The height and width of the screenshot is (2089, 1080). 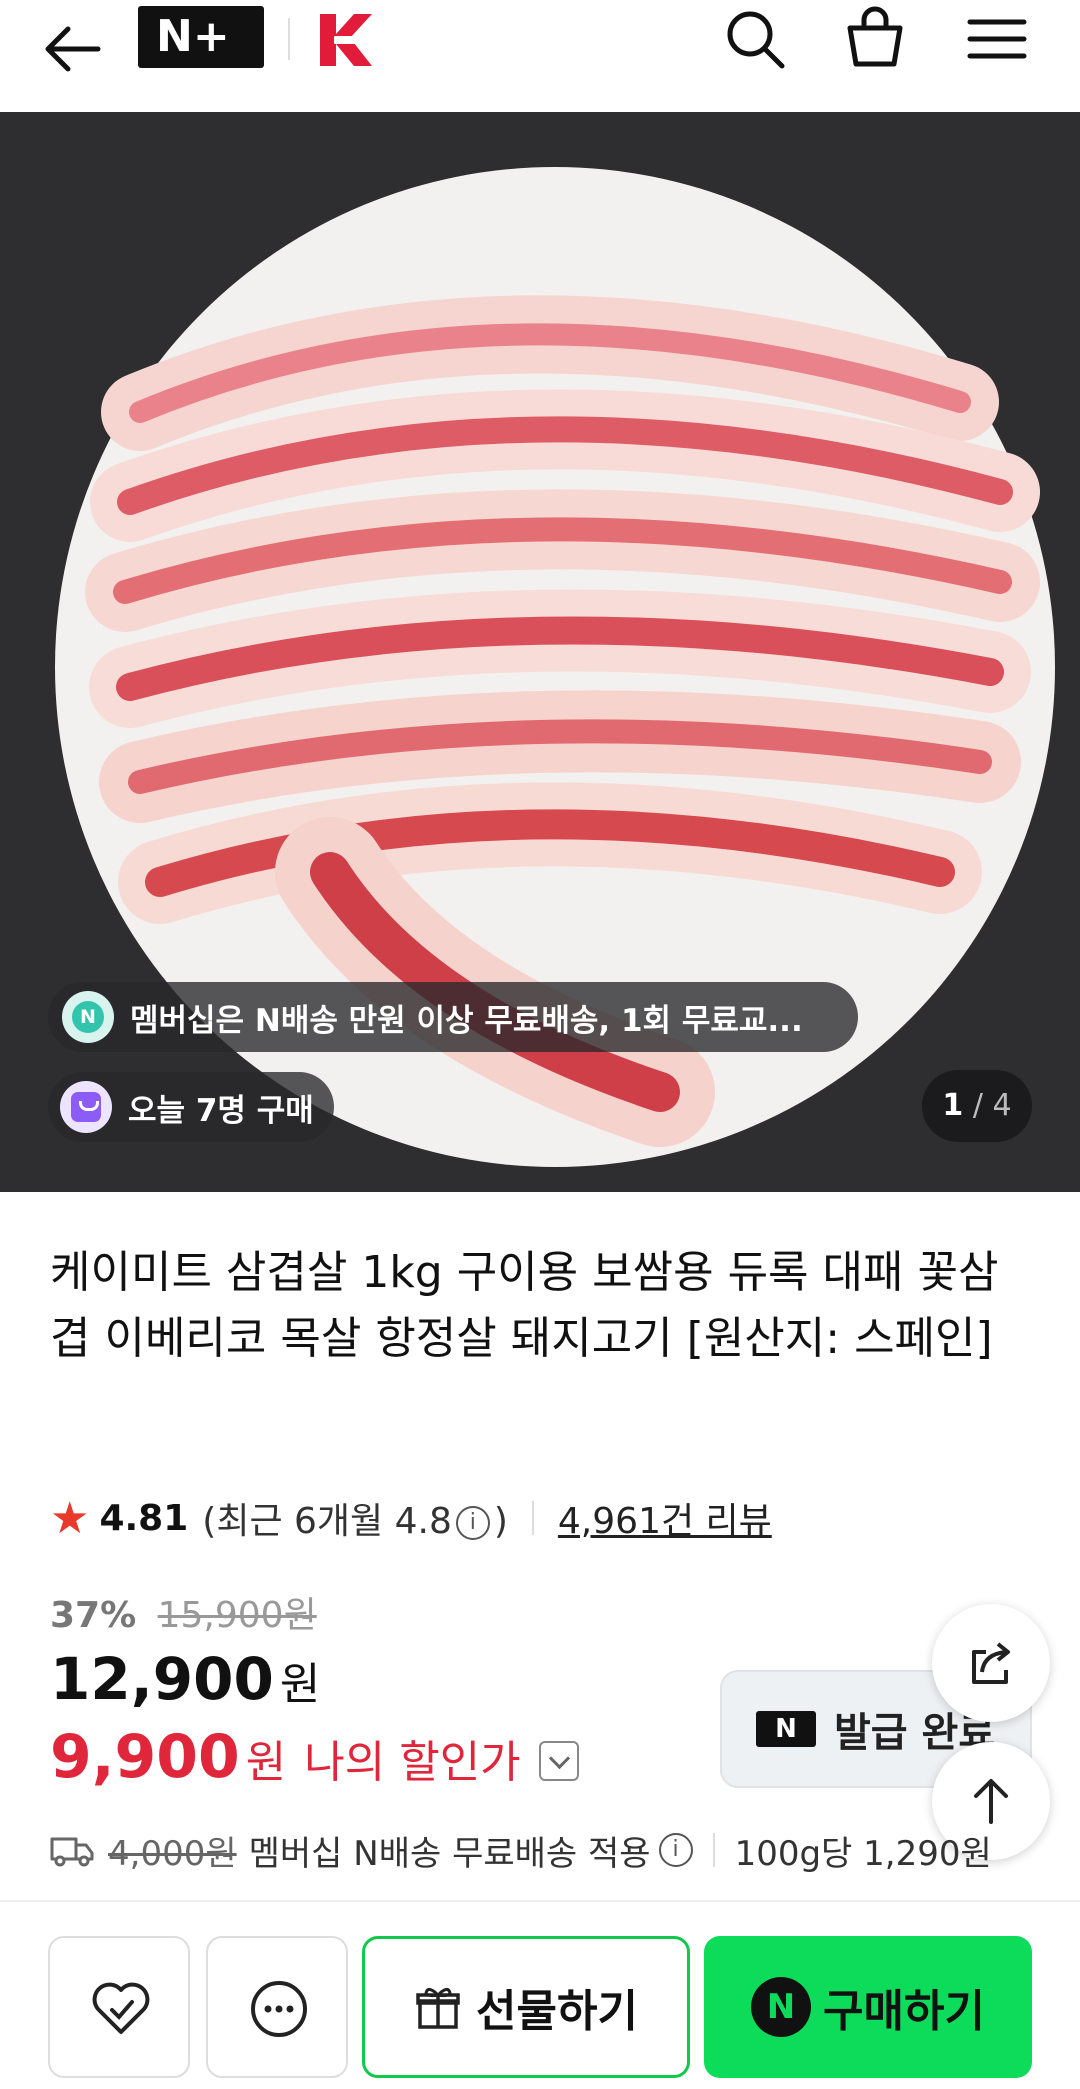 I want to click on naver-n-icon: N, so click(x=786, y=1729).